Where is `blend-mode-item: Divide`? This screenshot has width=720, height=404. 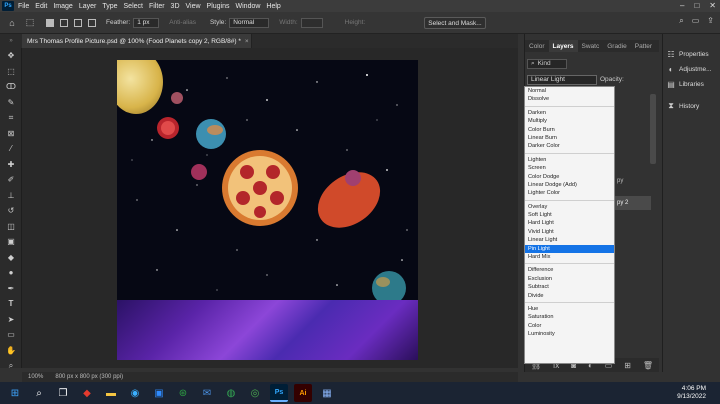
blend-mode-item: Divide is located at coordinates (569, 296).